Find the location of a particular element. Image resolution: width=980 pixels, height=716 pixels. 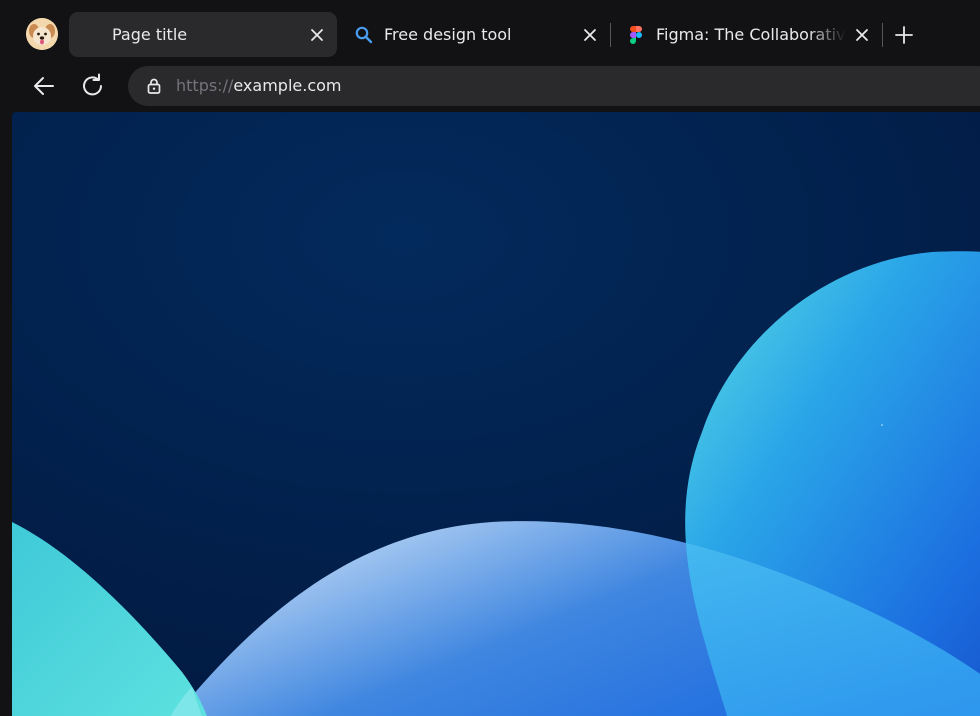

figma-icon is located at coordinates (636, 35).